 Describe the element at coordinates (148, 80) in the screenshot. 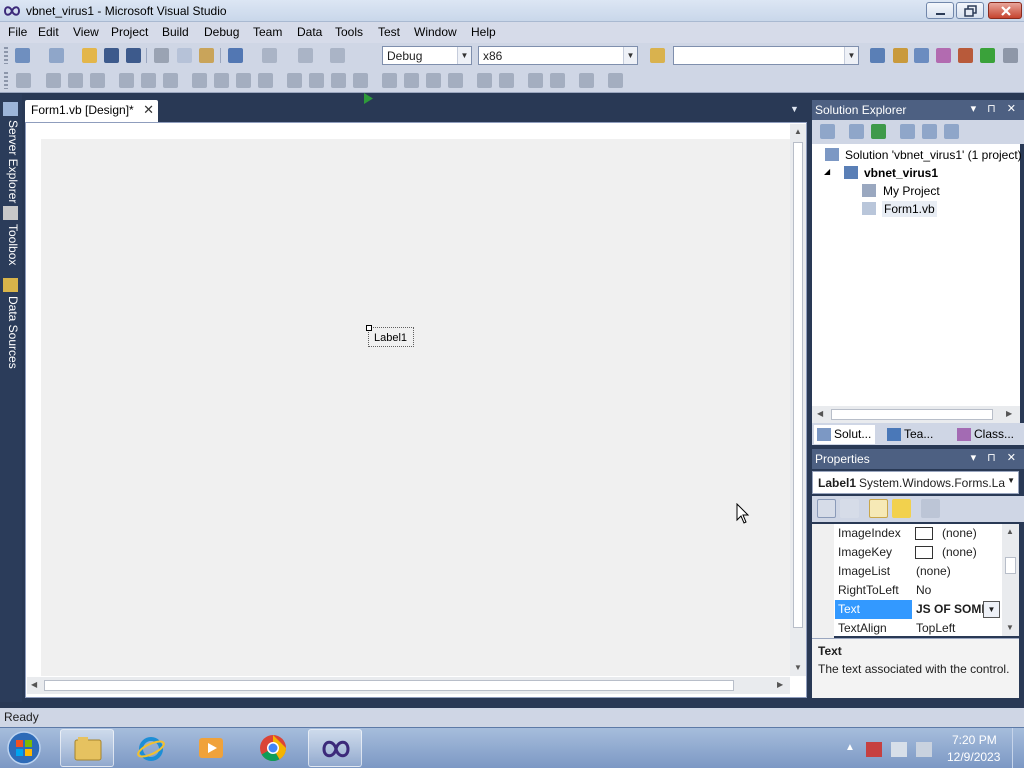

I see `align-middles-icon` at that location.